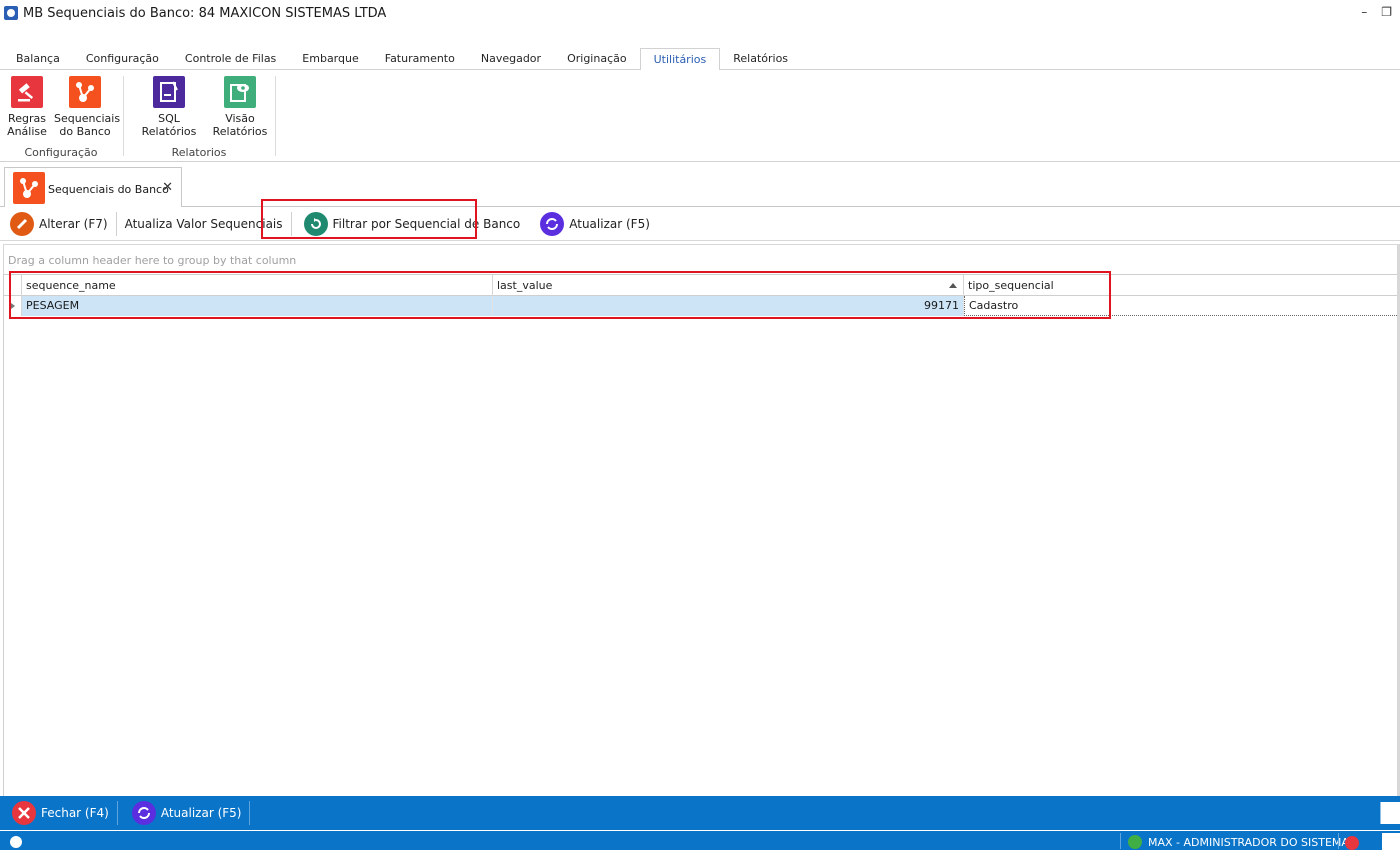 The height and width of the screenshot is (850, 1400). Describe the element at coordinates (27, 92) in the screenshot. I see `gavel-icon` at that location.